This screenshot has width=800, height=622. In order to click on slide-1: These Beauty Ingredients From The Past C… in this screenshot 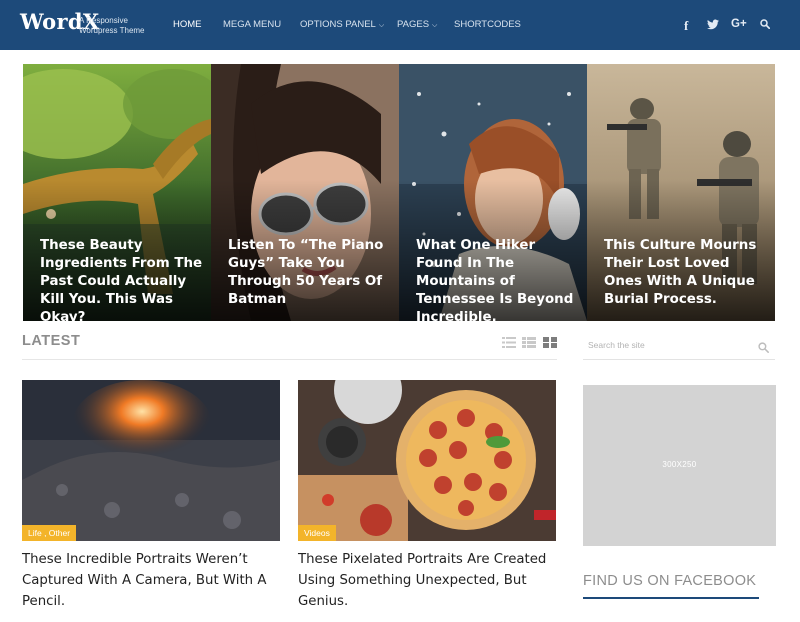, I will do `click(117, 192)`.